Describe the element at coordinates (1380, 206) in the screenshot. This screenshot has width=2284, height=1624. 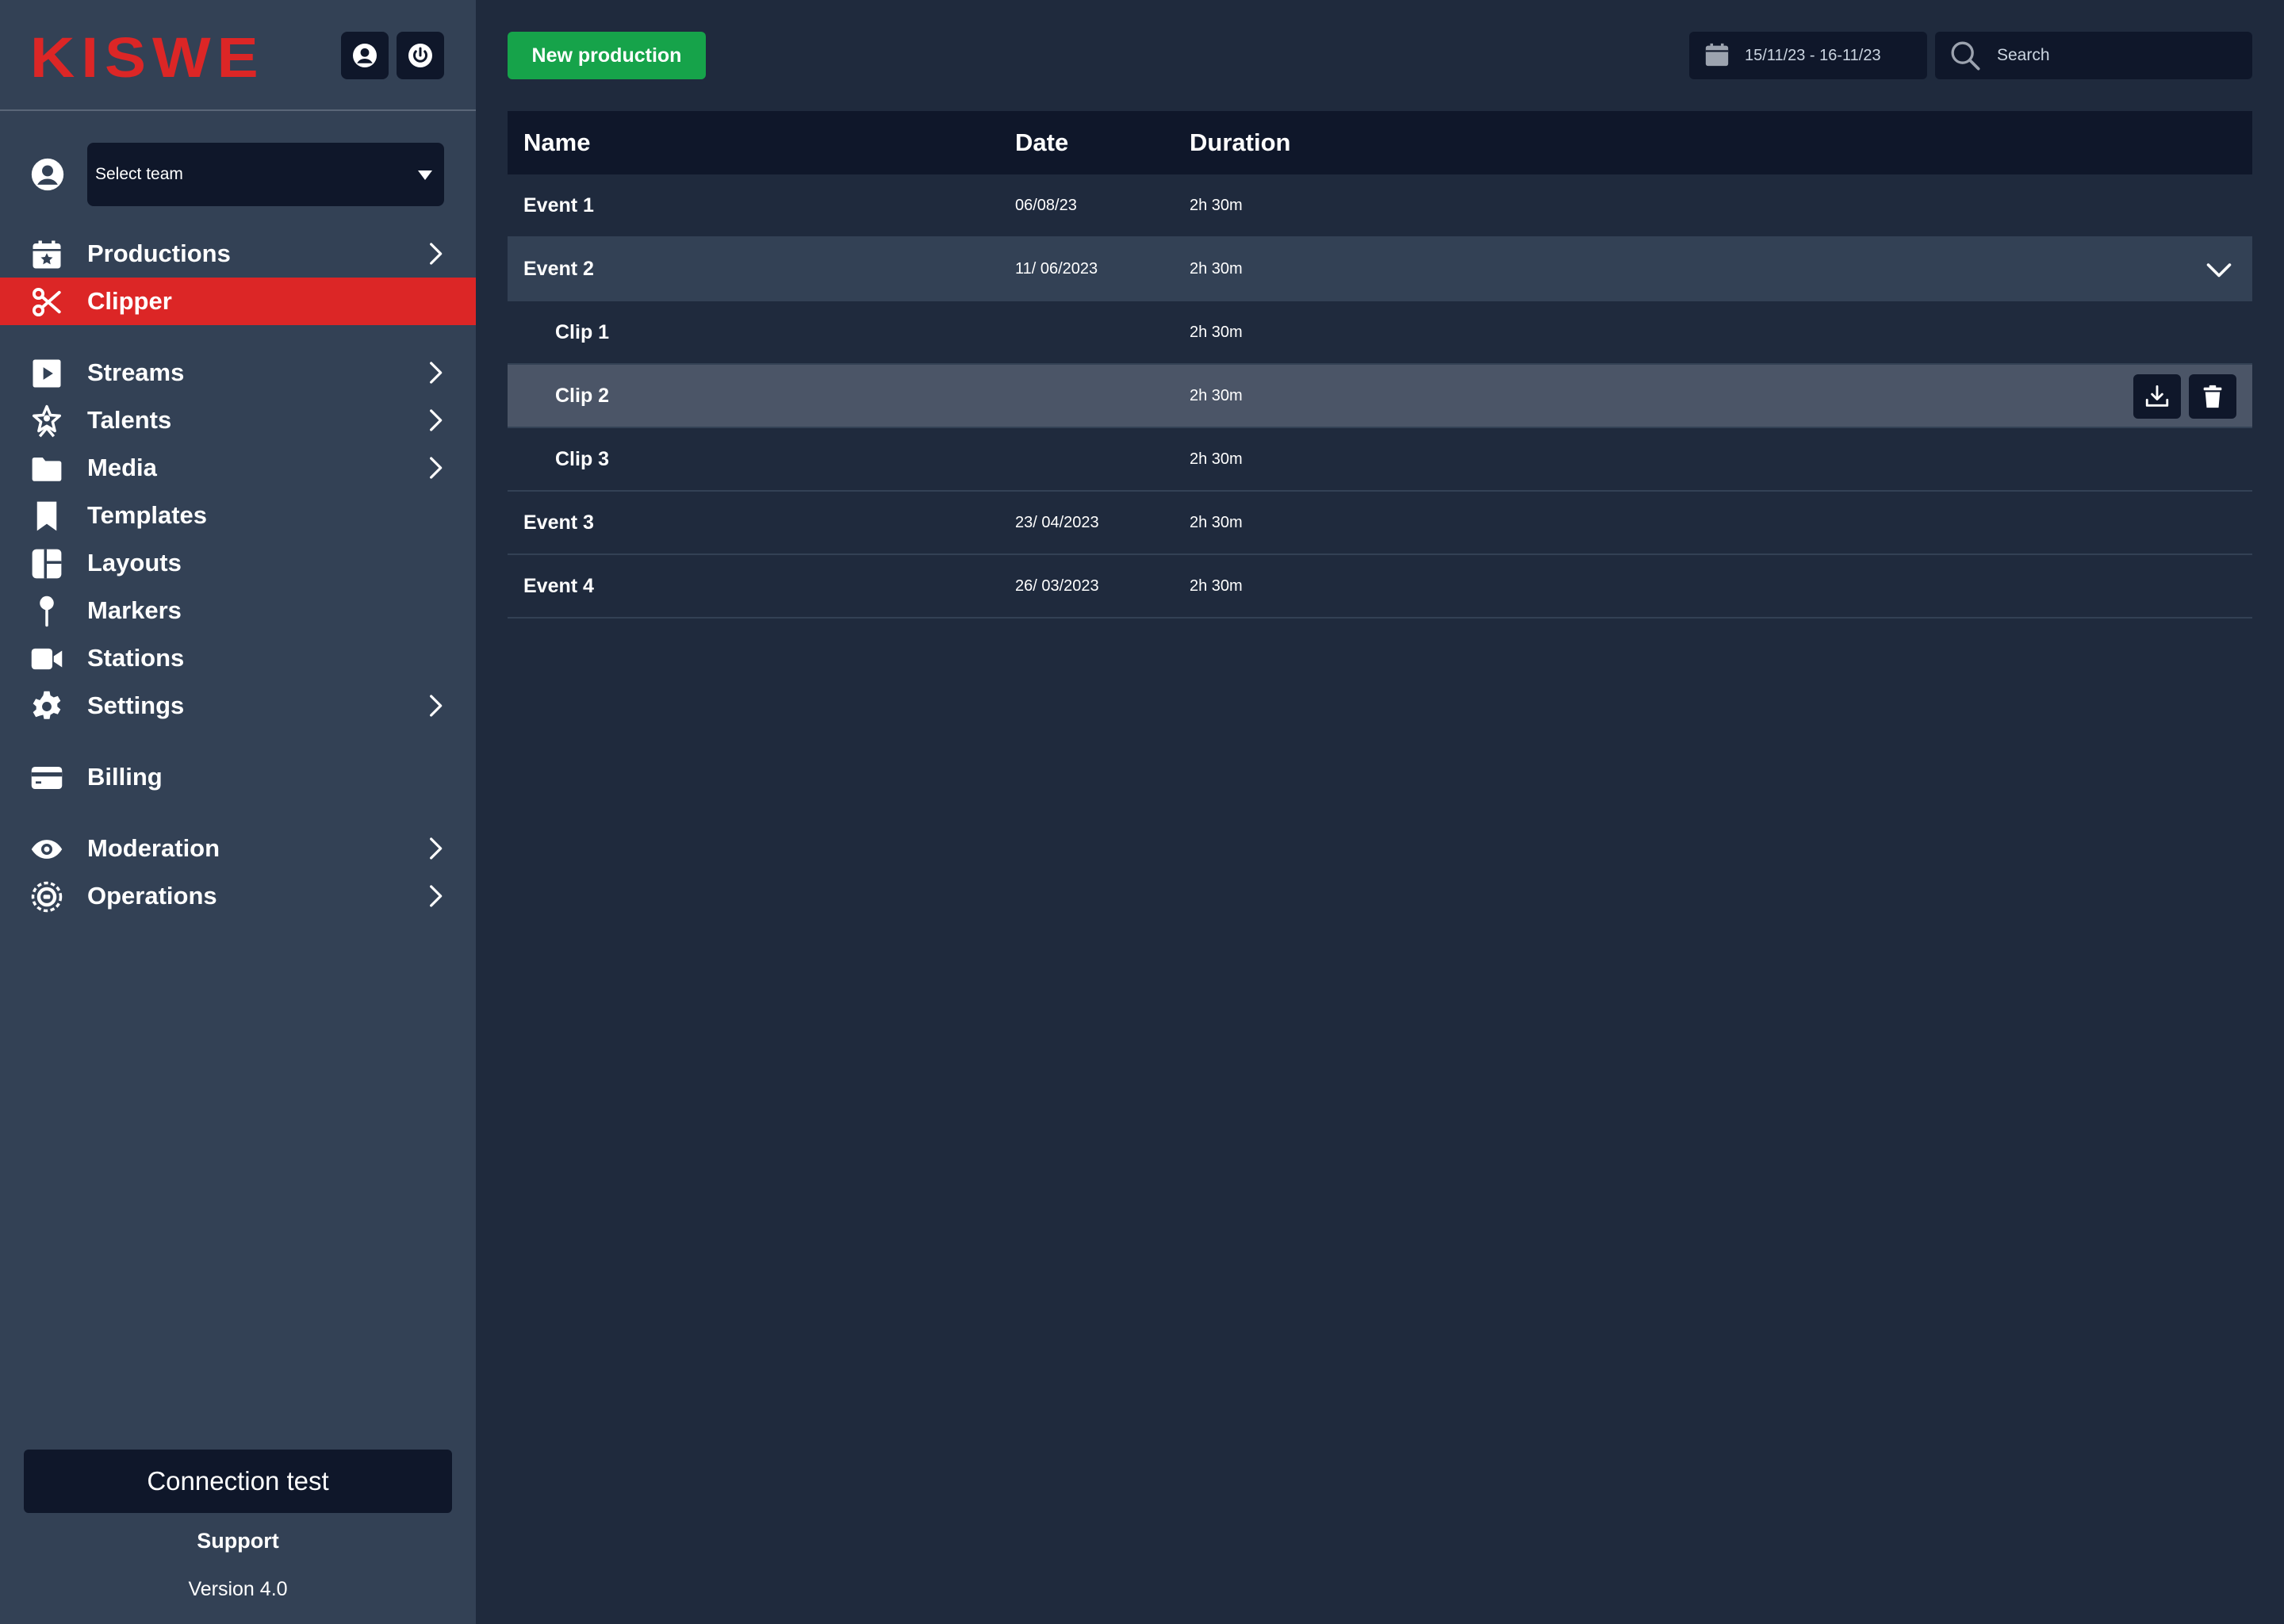
I see `table-row-event: Event 1 06/08/23 2h 30m` at that location.